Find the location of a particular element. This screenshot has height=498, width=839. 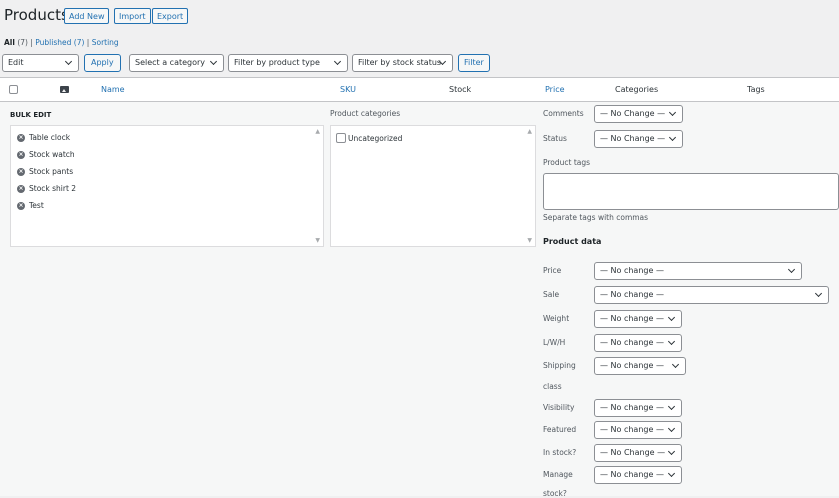

category-select: Select a category is located at coordinates (176, 63).